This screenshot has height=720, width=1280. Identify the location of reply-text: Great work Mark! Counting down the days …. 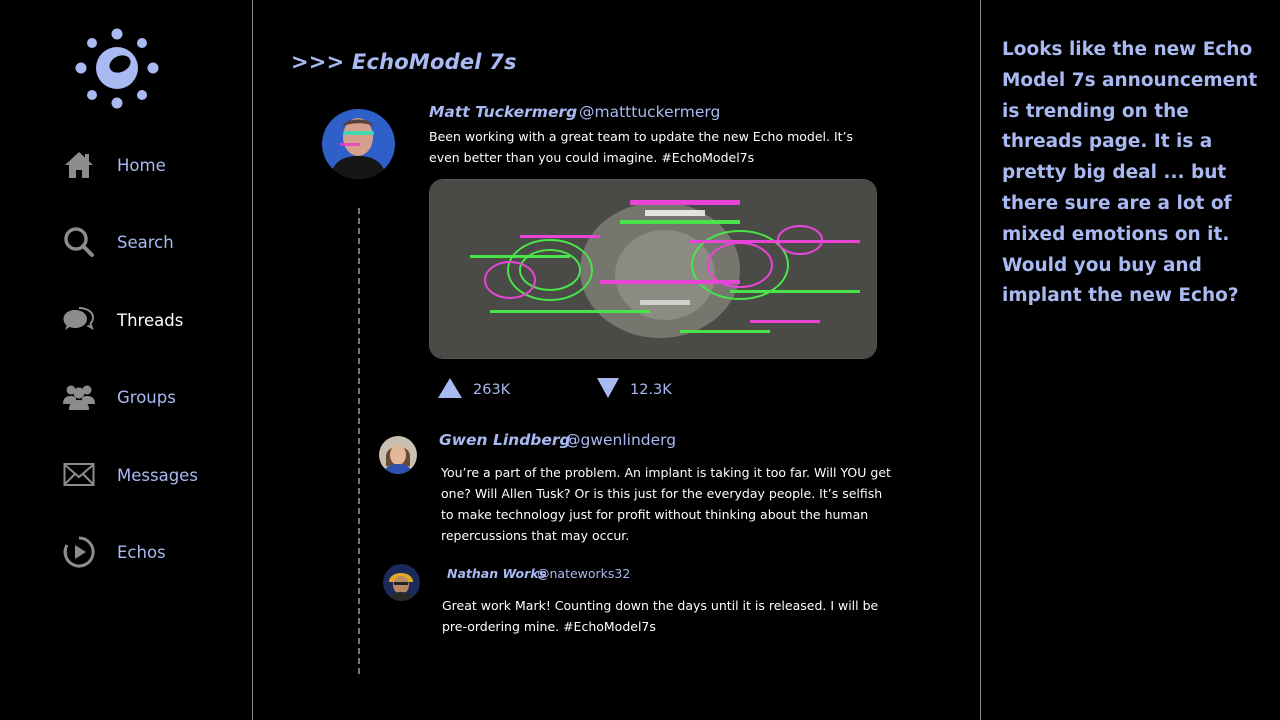
(660, 616).